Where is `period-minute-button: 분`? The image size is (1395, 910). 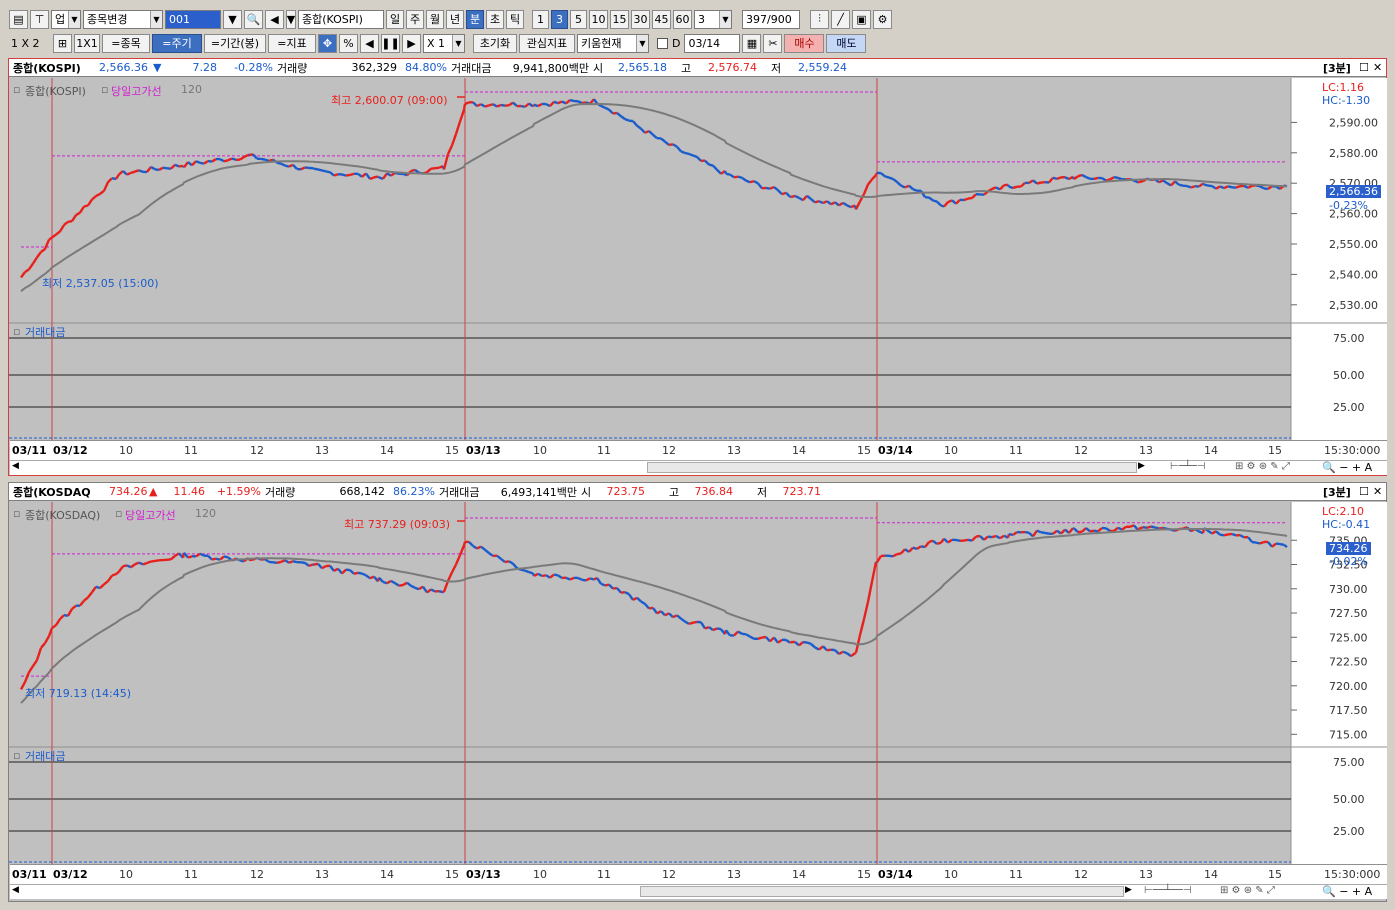
period-minute-button: 분 is located at coordinates (475, 19).